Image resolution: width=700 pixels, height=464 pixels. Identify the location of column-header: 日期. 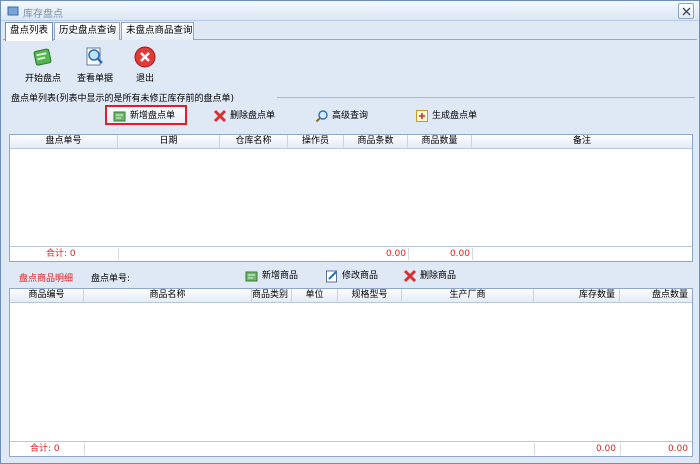
(169, 142).